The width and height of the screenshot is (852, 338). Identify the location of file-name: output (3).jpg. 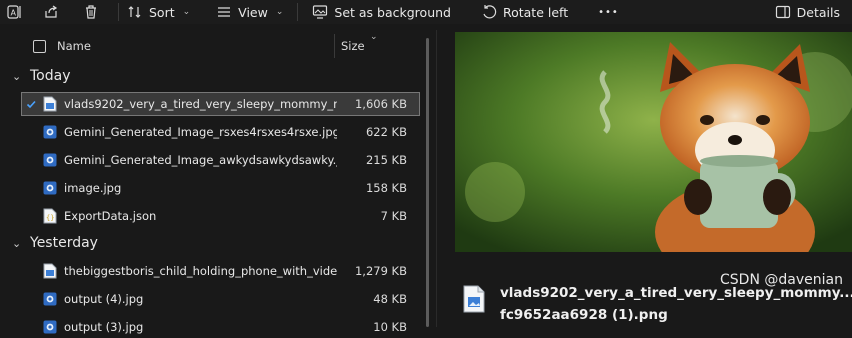
(104, 327).